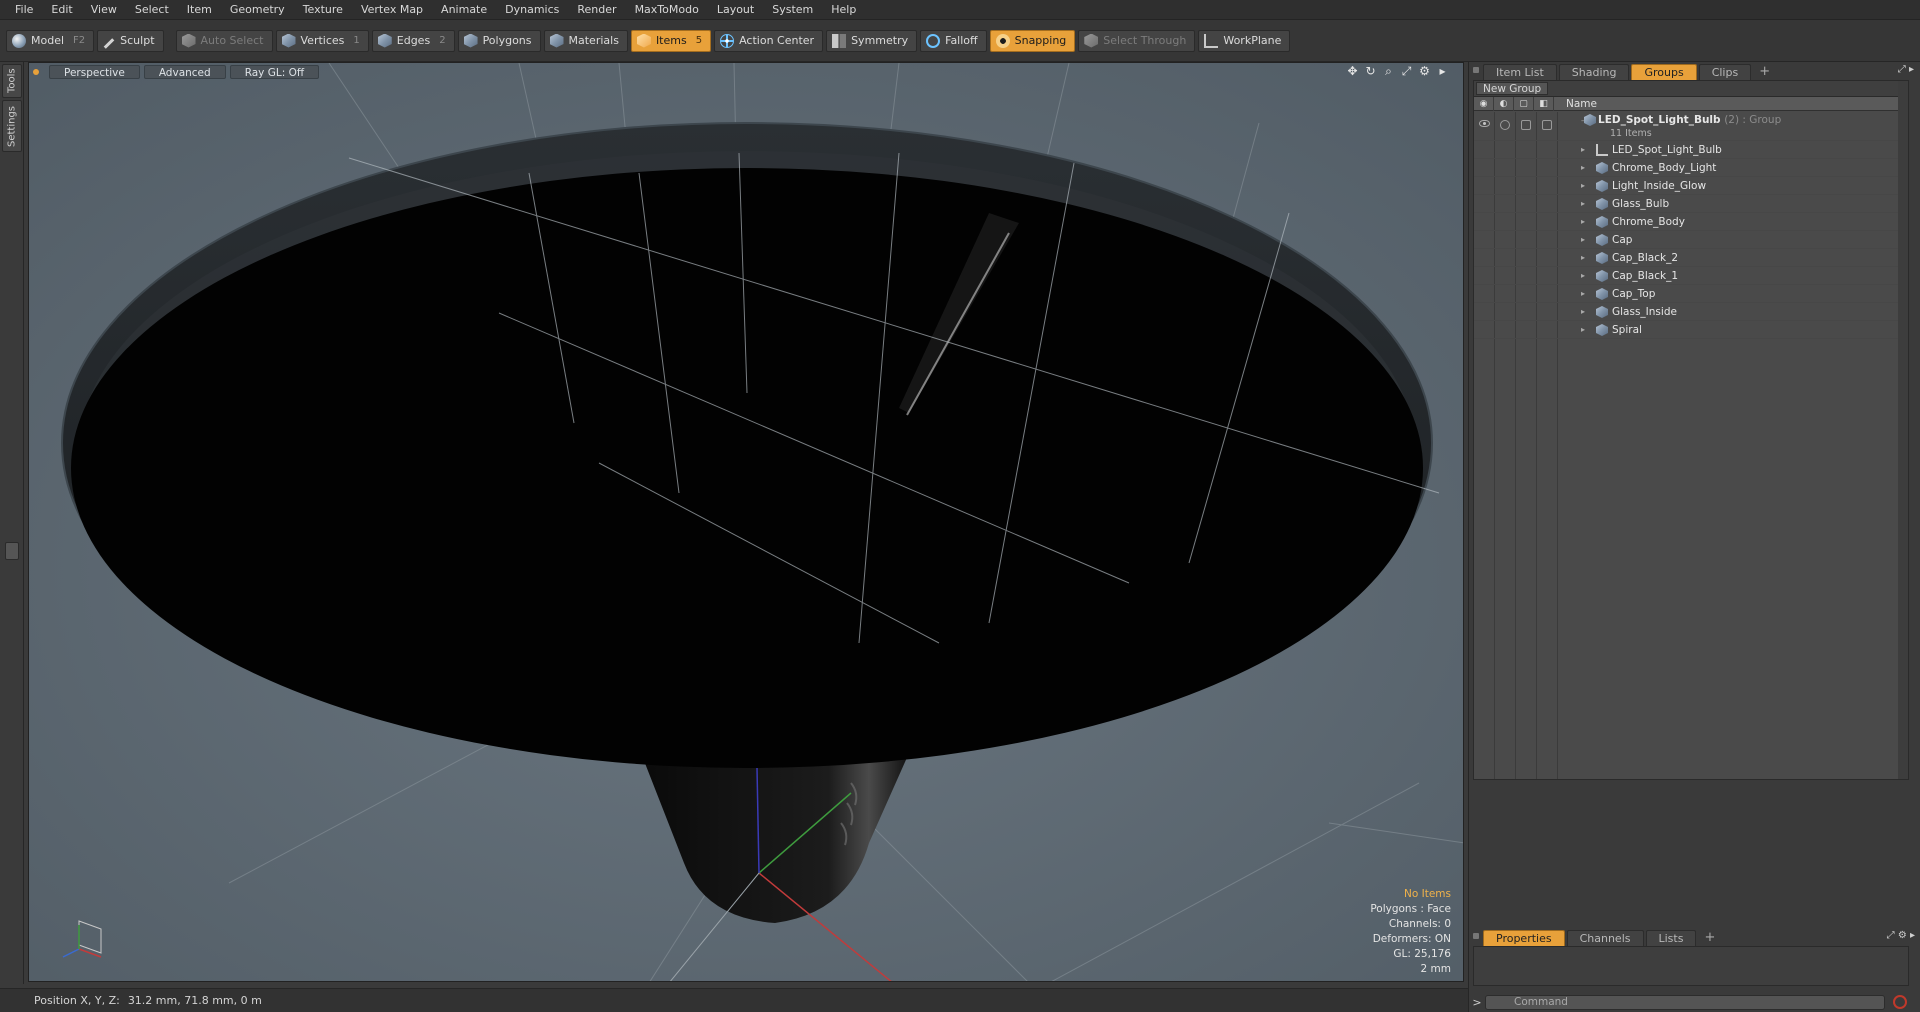 This screenshot has height=1012, width=1920. What do you see at coordinates (1691, 276) in the screenshot?
I see `group-item-row: ▸ Cap_Black_1` at bounding box center [1691, 276].